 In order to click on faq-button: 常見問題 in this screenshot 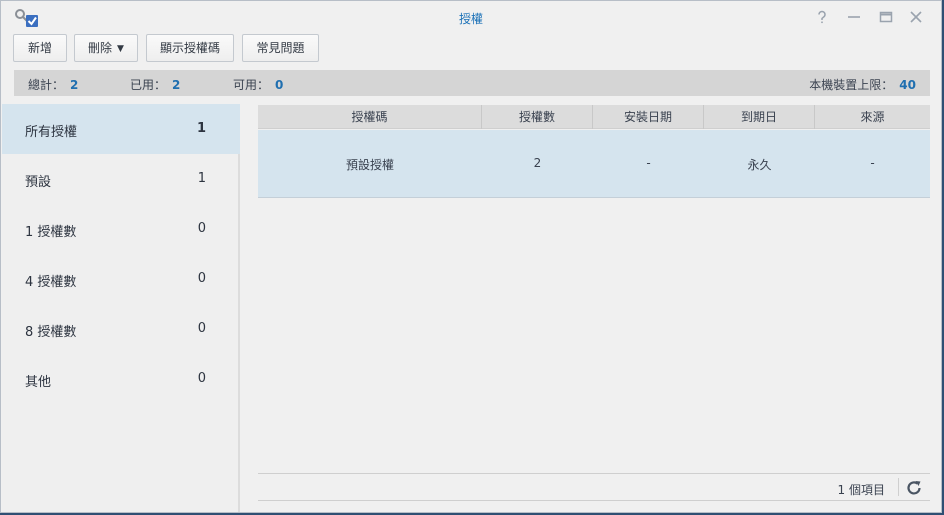, I will do `click(280, 48)`.